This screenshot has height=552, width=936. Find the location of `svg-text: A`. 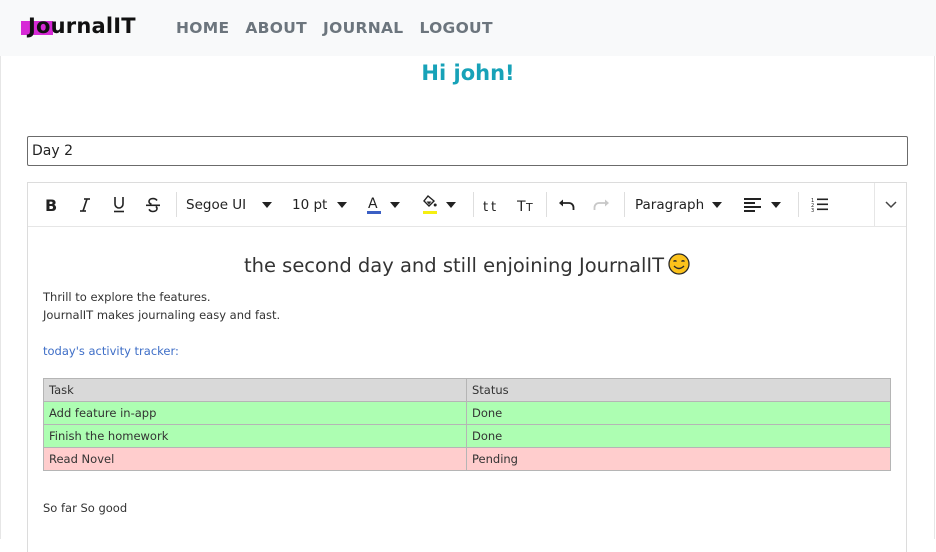

svg-text: A is located at coordinates (373, 204).